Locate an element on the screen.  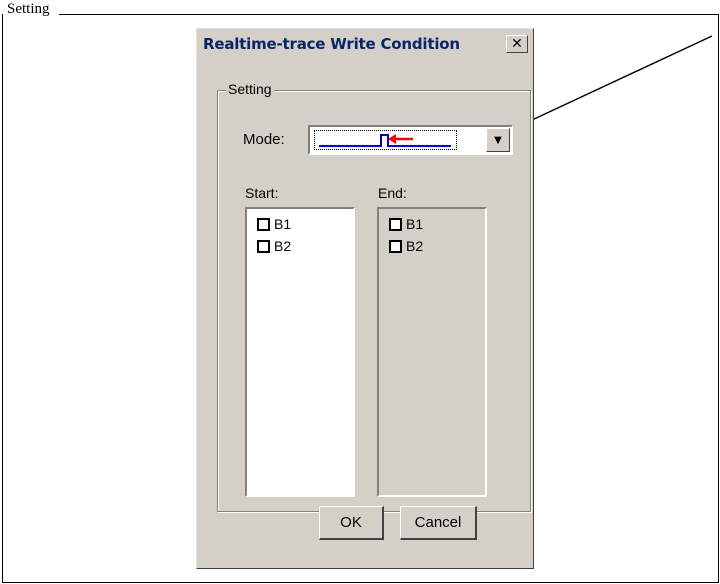
frame-top-line is located at coordinates (388, 14).